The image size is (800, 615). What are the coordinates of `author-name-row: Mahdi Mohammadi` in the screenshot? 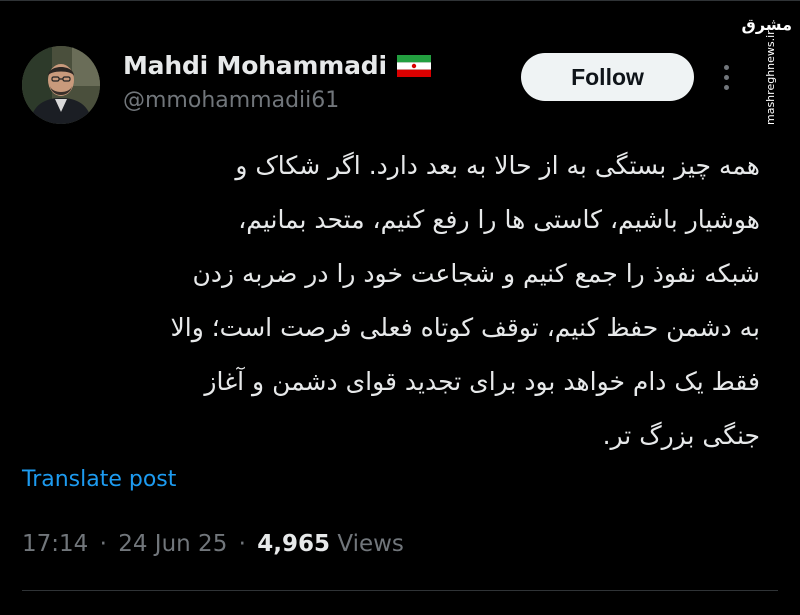 It's located at (277, 65).